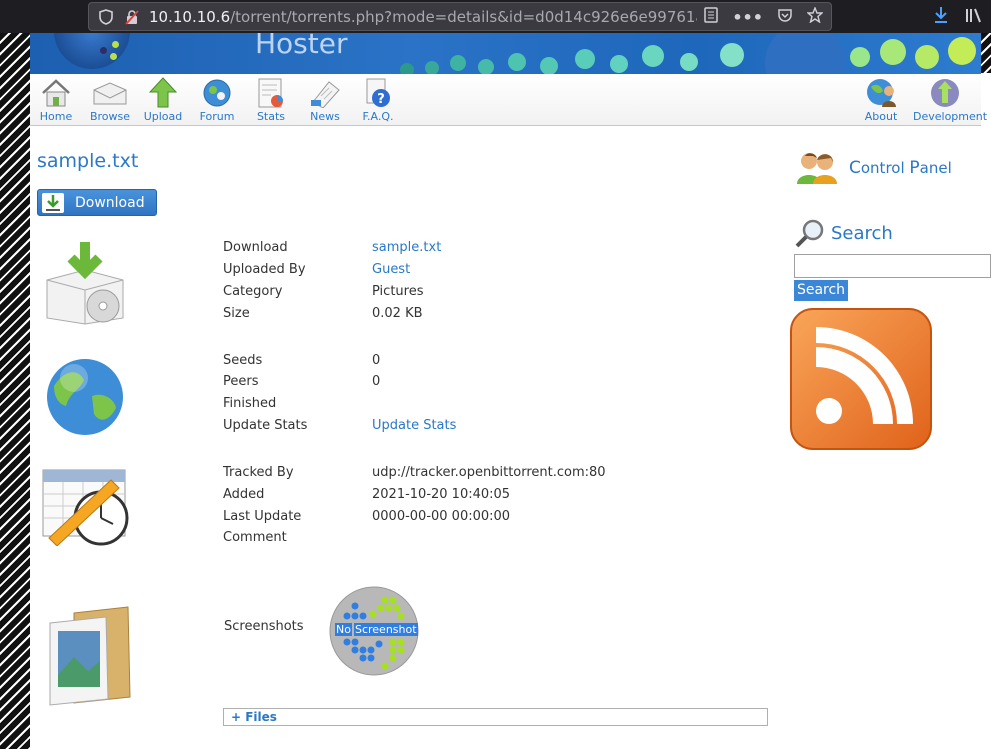  I want to click on control-panel-link: Control Panel, so click(873, 168).